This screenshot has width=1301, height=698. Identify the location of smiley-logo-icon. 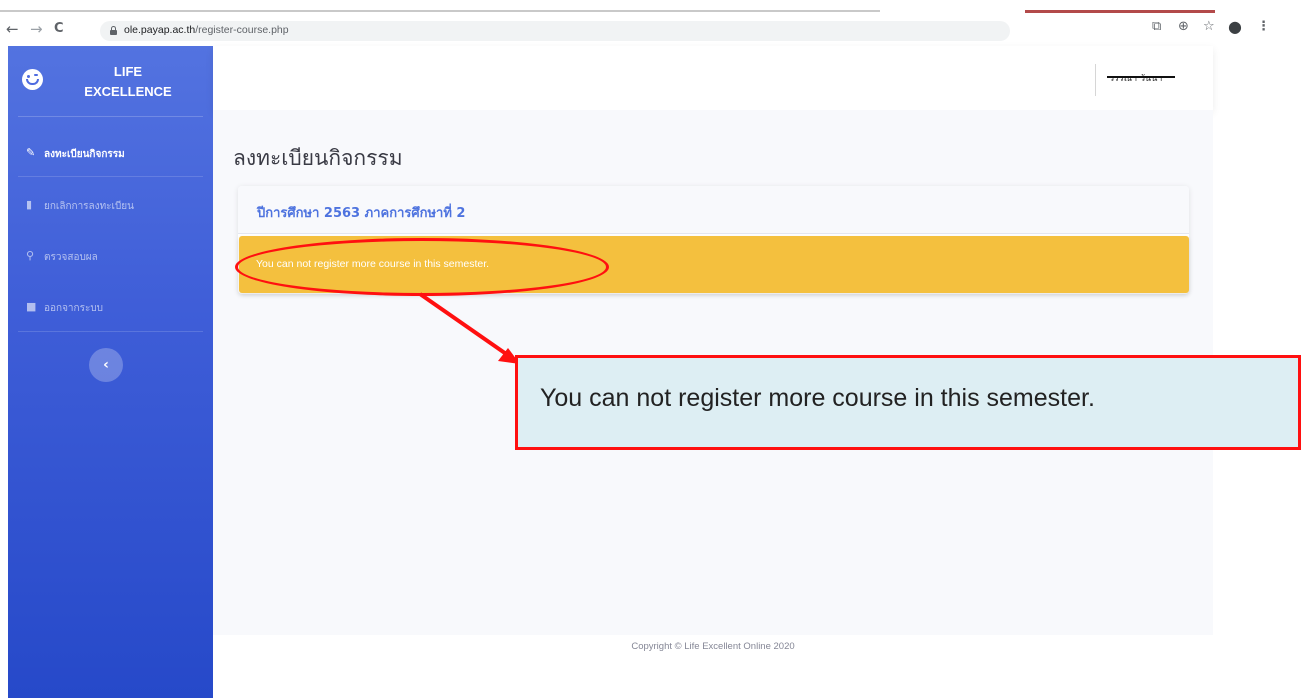
(32, 79).